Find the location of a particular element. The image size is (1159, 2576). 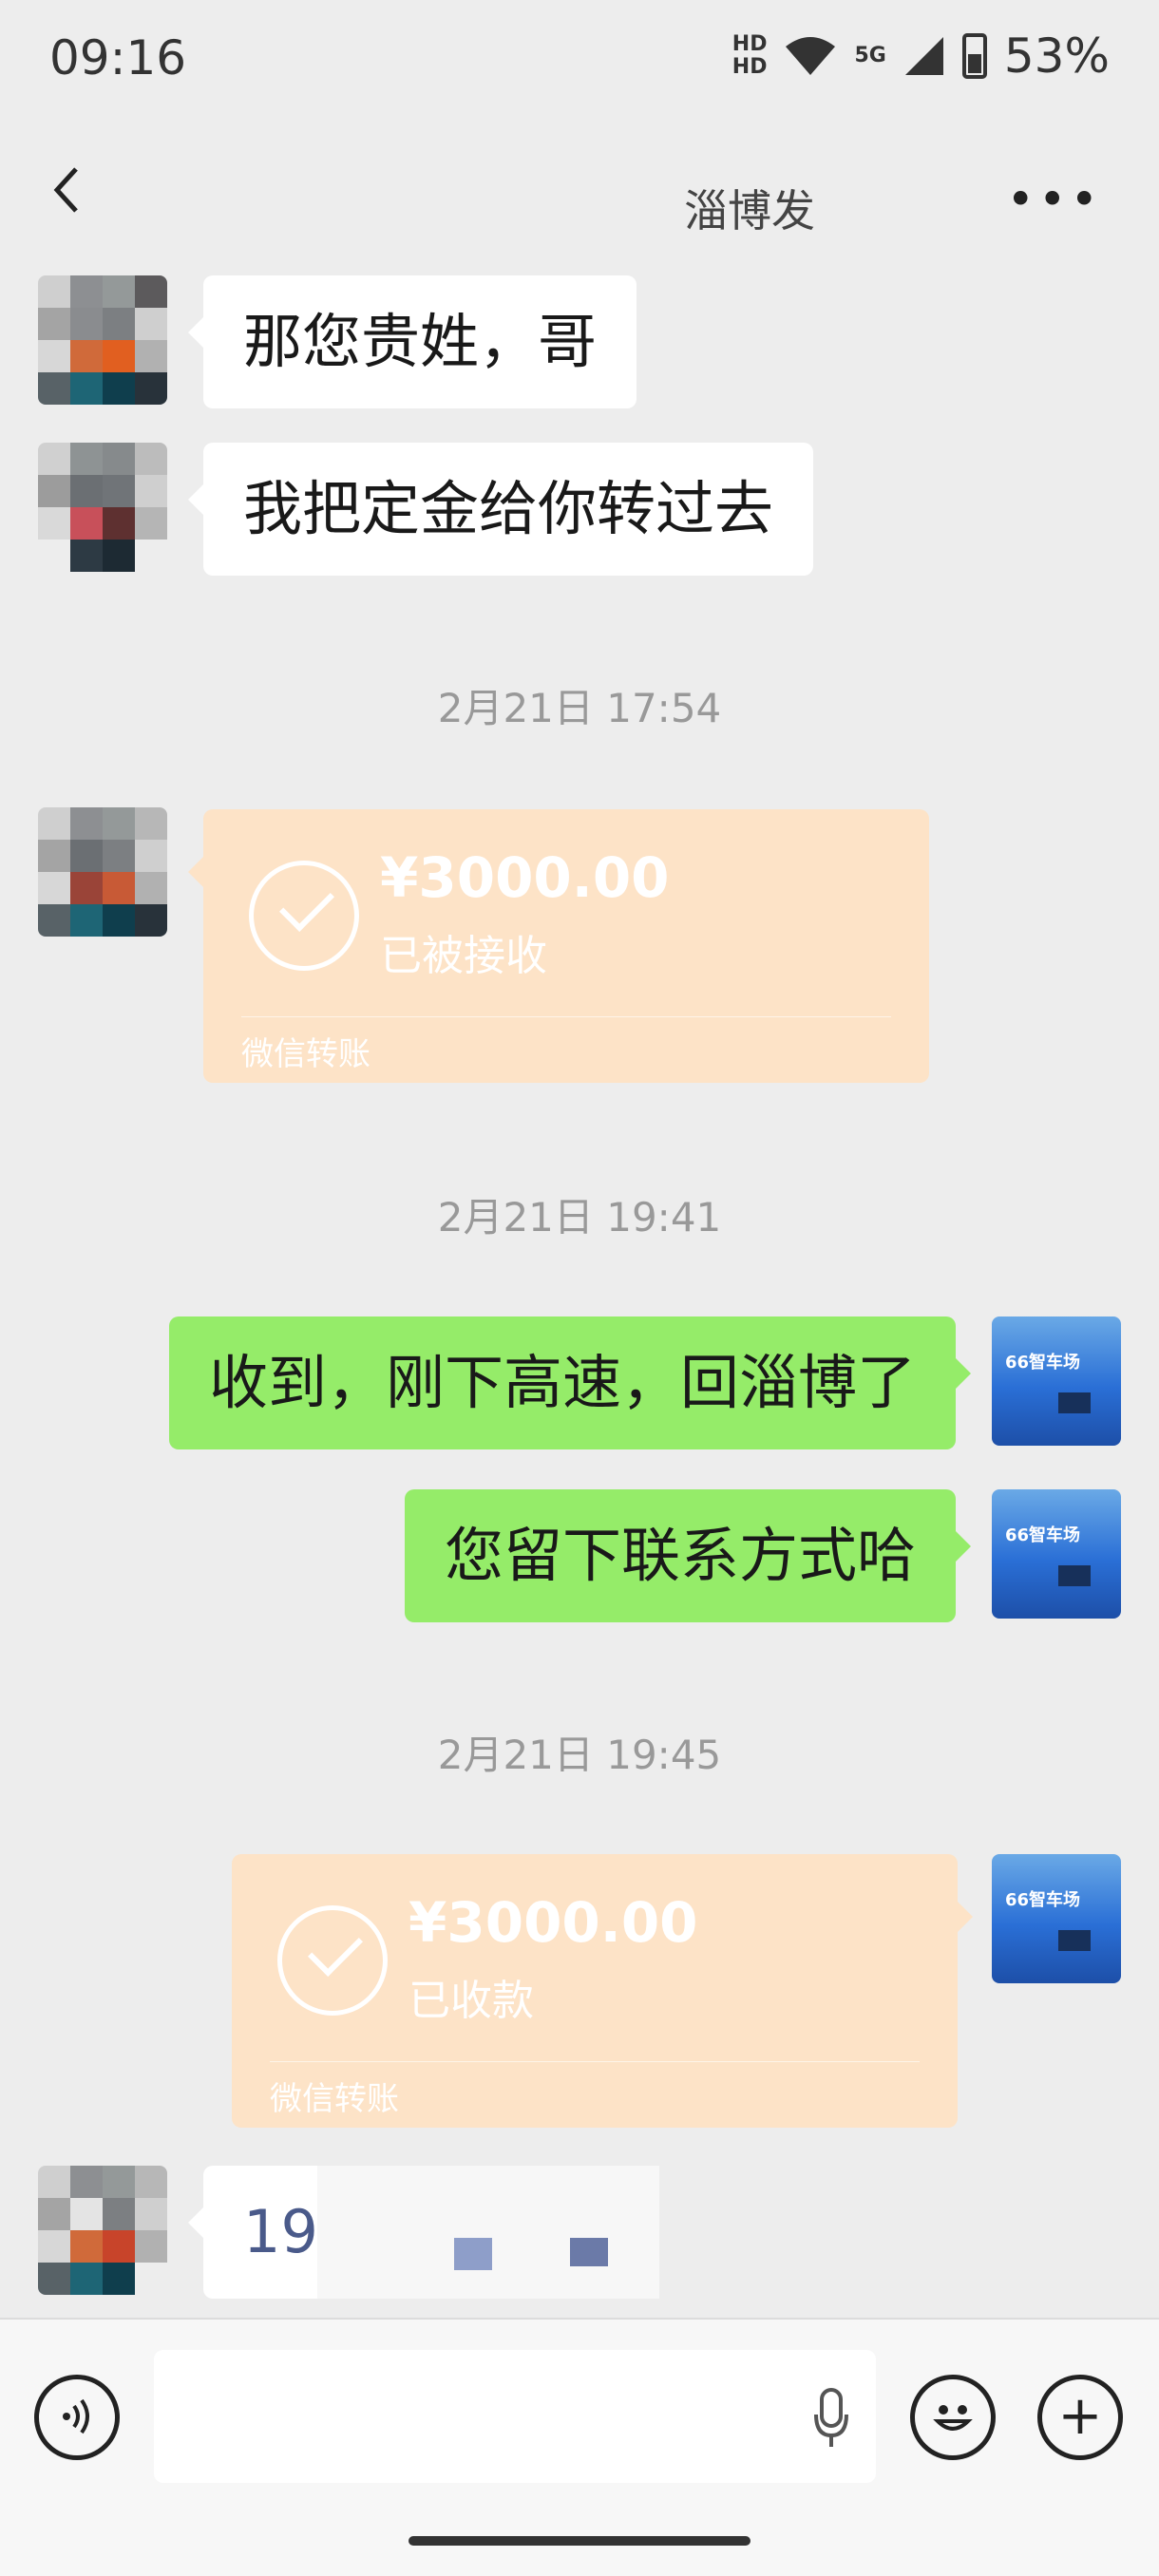

status-bar: 09:16 HD HD 5G 53% is located at coordinates (579, 61).